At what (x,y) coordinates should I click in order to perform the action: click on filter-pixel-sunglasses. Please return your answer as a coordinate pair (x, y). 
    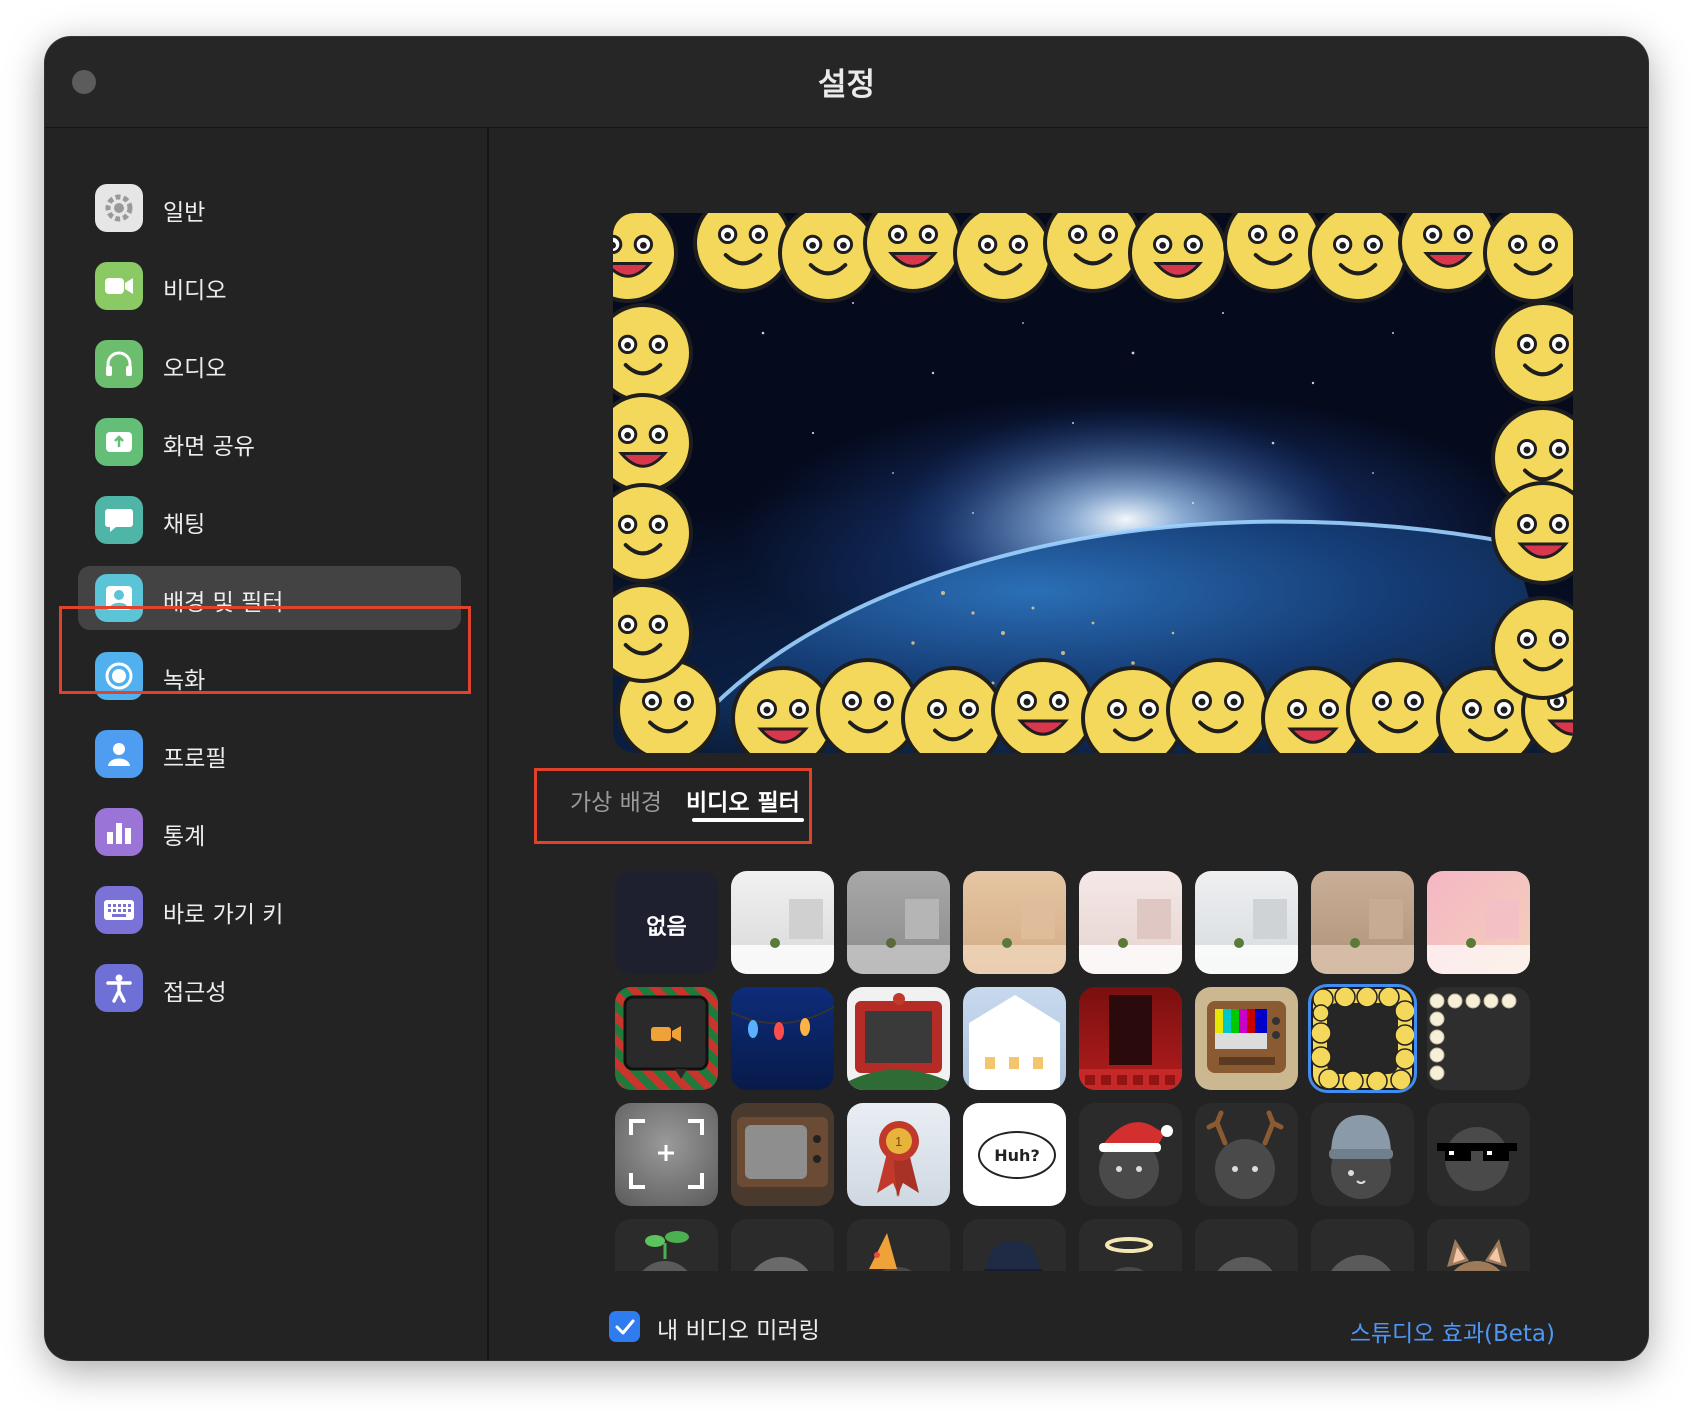
    Looking at the image, I should click on (1478, 1154).